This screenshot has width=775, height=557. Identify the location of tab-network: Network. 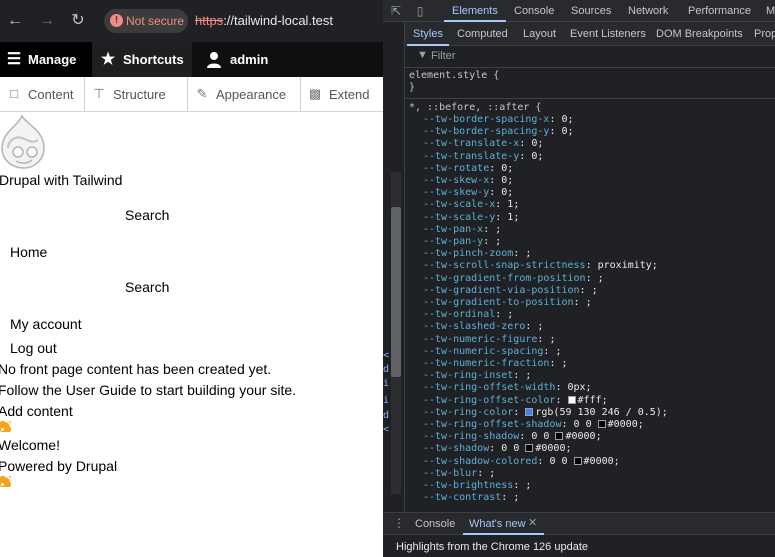
(648, 11).